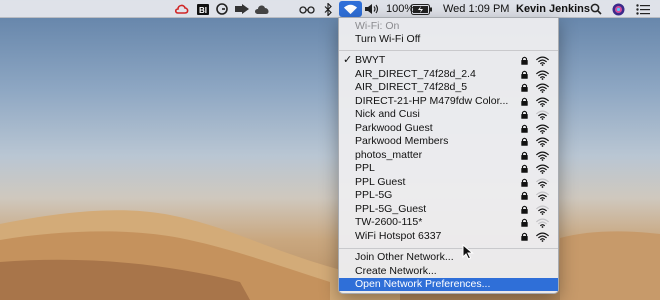 Image resolution: width=660 pixels, height=300 pixels. I want to click on cloud-icon, so click(262, 9).